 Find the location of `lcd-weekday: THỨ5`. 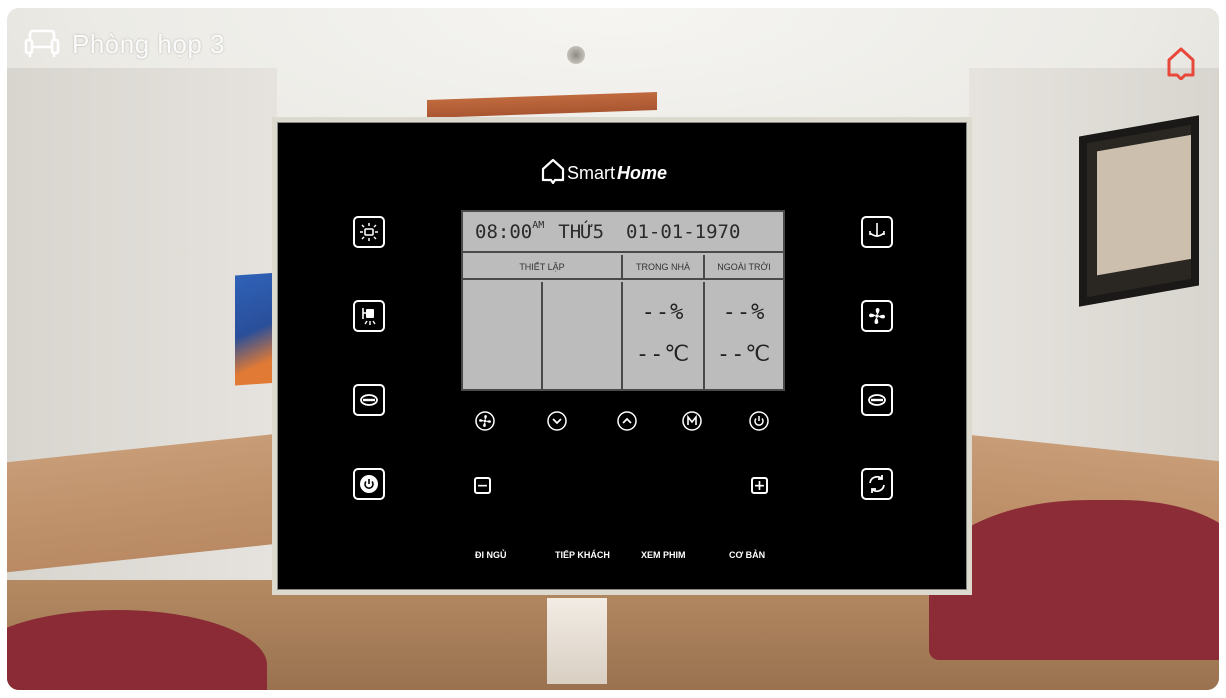

lcd-weekday: THỨ5 is located at coordinates (581, 231).